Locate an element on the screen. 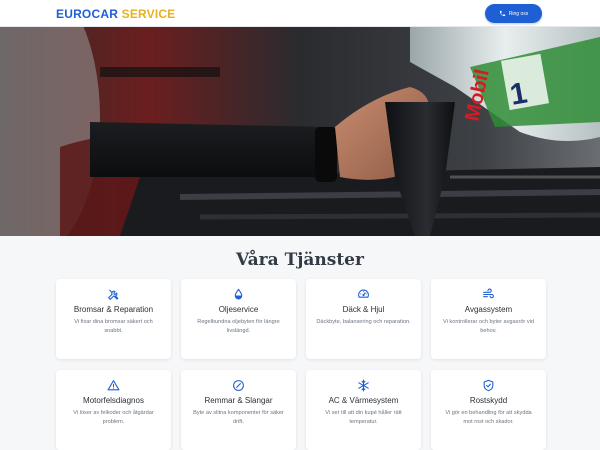 This screenshot has height=450, width=600. speedometer-icon is located at coordinates (363, 294).